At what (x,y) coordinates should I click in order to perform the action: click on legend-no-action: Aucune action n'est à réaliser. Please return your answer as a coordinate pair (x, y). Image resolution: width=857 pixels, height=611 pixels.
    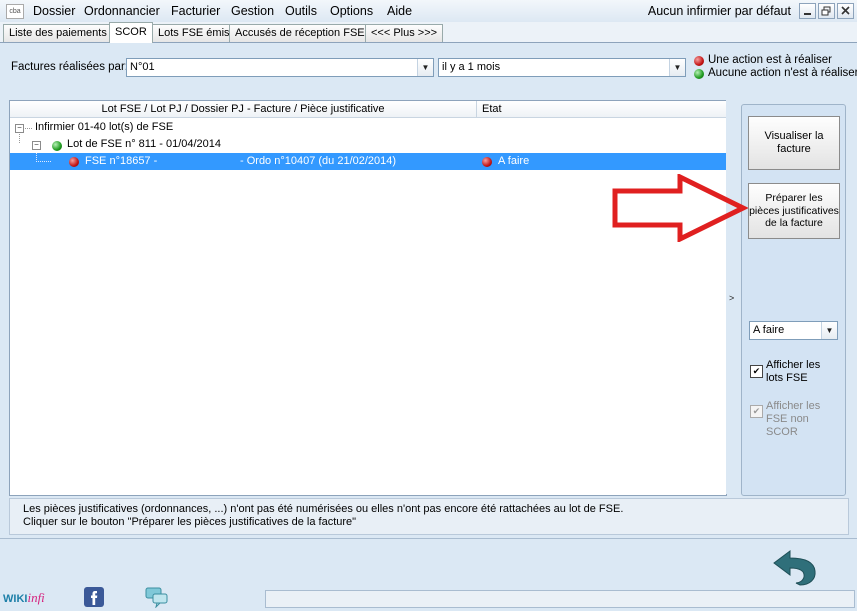
    Looking at the image, I should click on (782, 73).